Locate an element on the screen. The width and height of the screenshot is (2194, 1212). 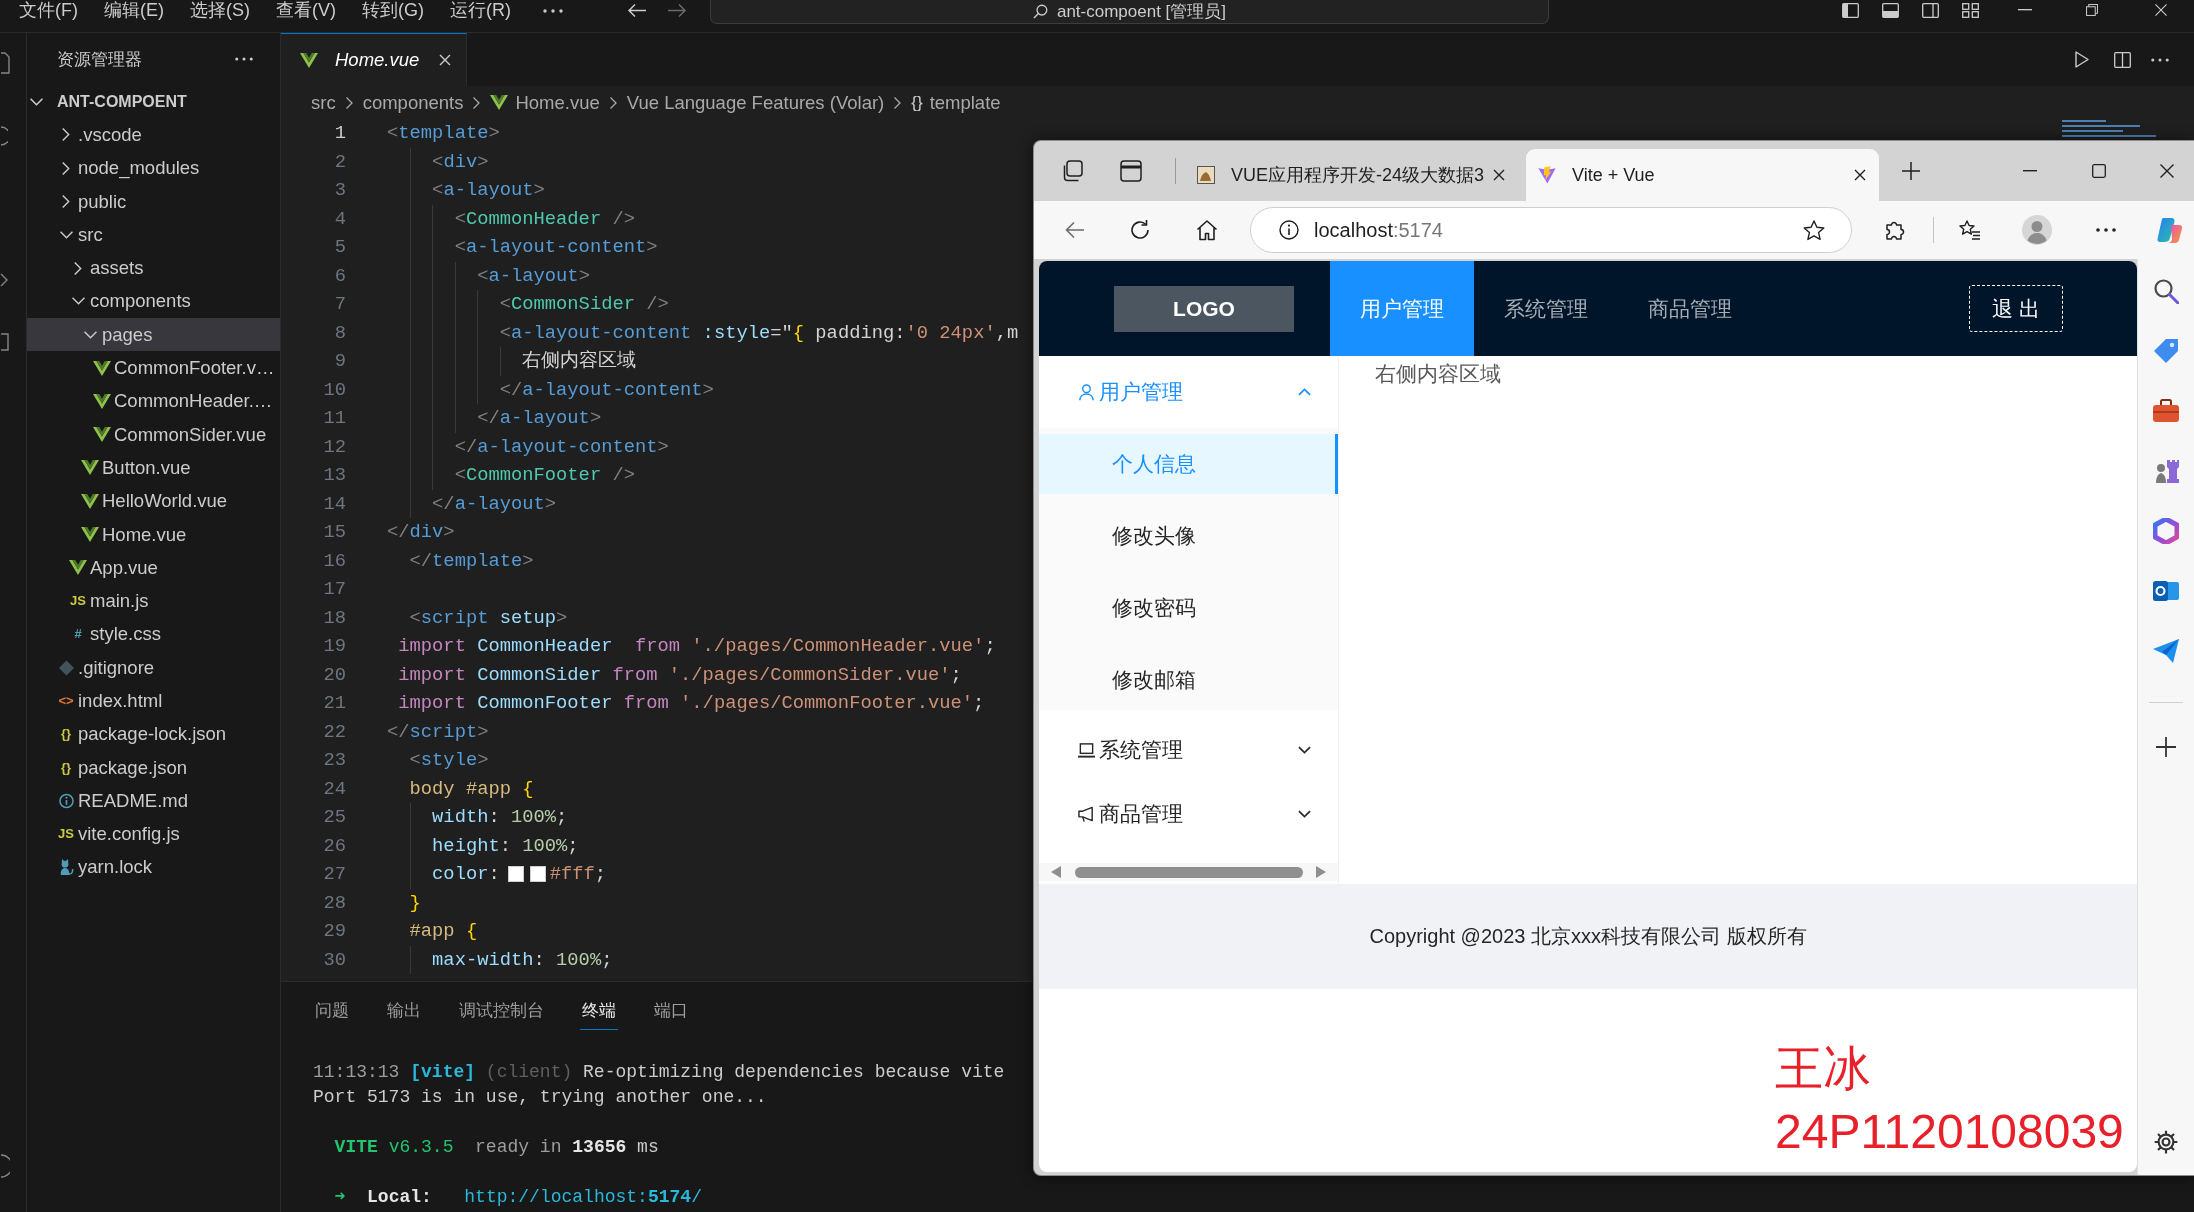
search-icon is located at coordinates (2166, 291).